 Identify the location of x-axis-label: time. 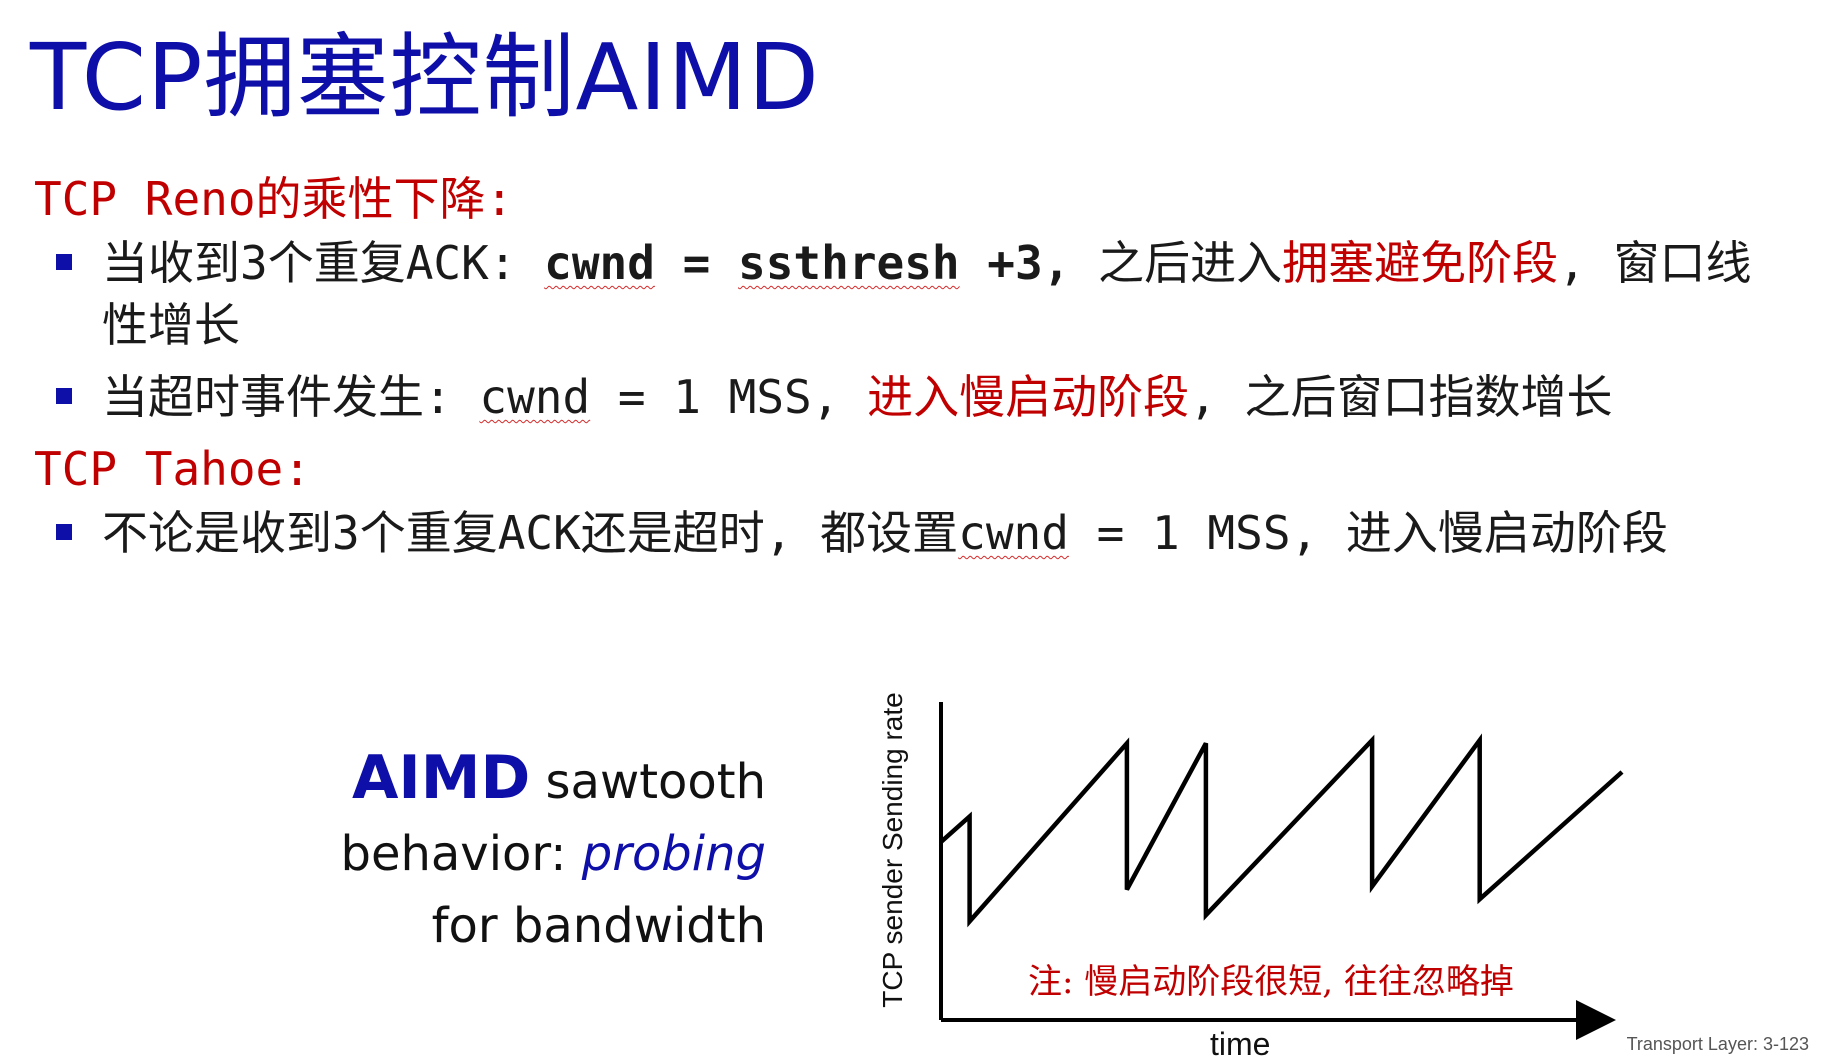
(1240, 1044).